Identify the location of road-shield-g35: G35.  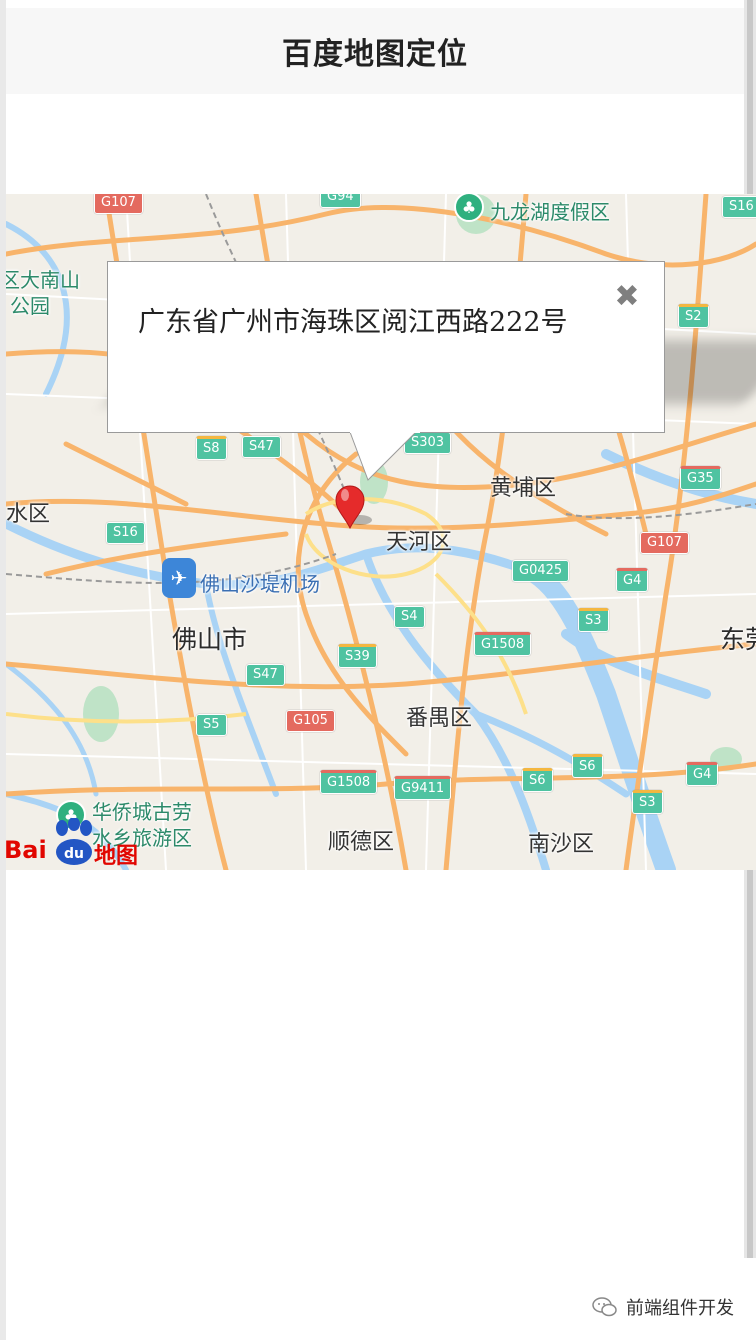
(700, 478).